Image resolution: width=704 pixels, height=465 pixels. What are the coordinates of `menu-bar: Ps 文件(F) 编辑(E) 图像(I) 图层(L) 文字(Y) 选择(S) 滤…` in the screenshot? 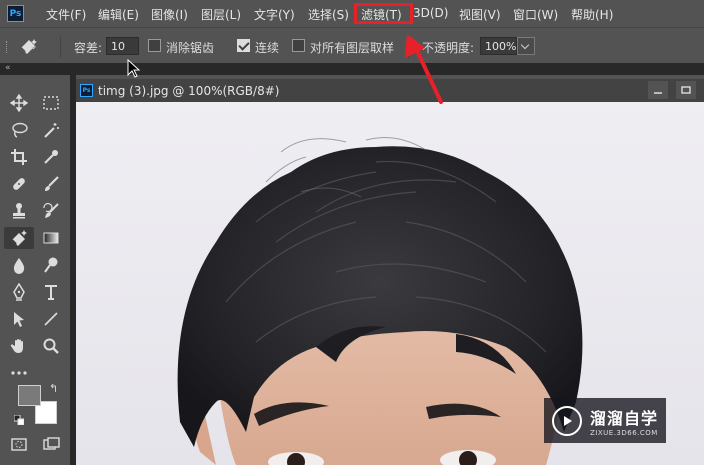 It's located at (352, 13).